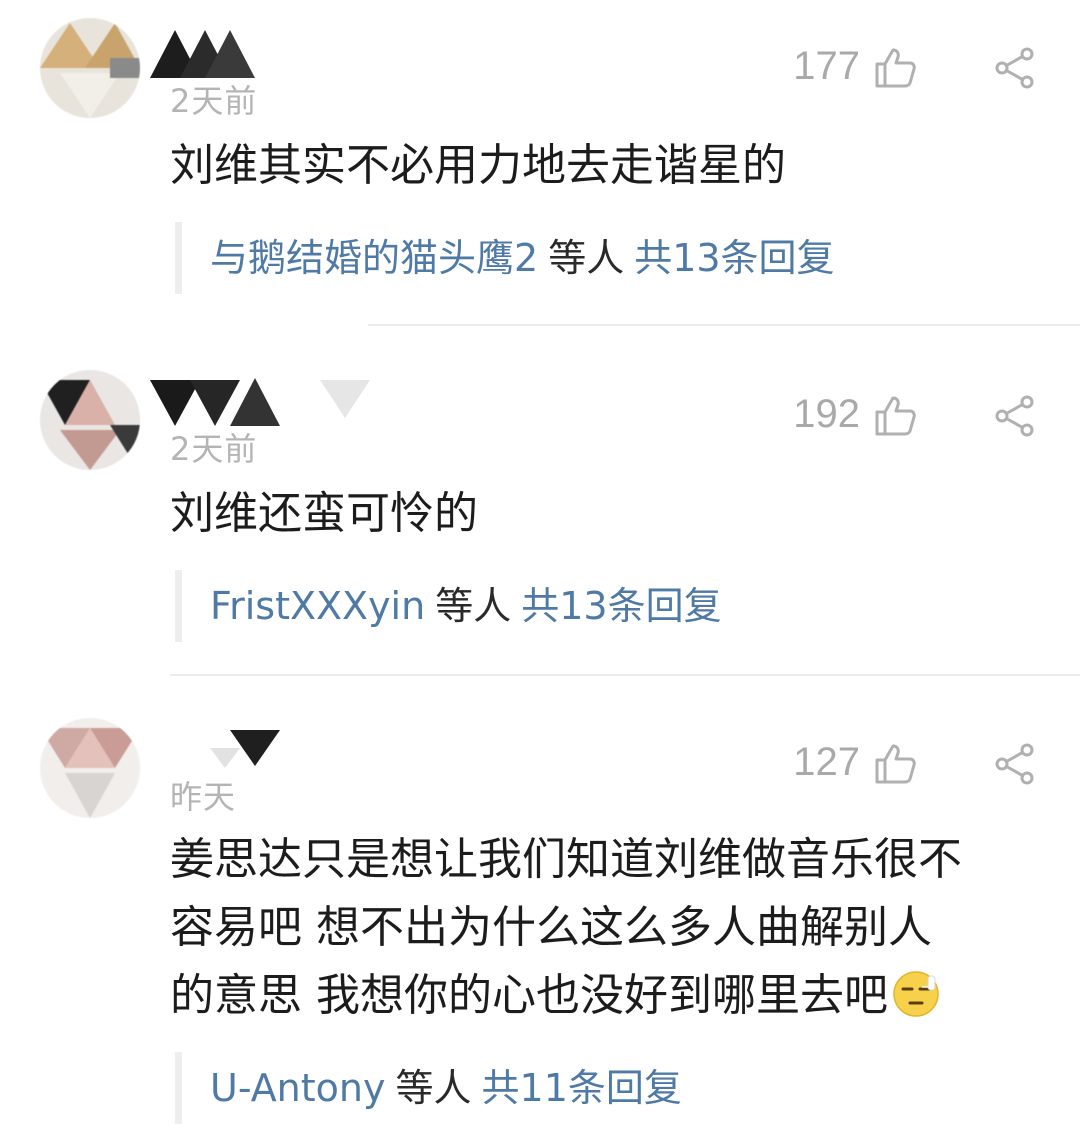 The image size is (1080, 1129). Describe the element at coordinates (374, 258) in the screenshot. I see `reply-users: 与鹅结婚的猫头鹰2` at that location.